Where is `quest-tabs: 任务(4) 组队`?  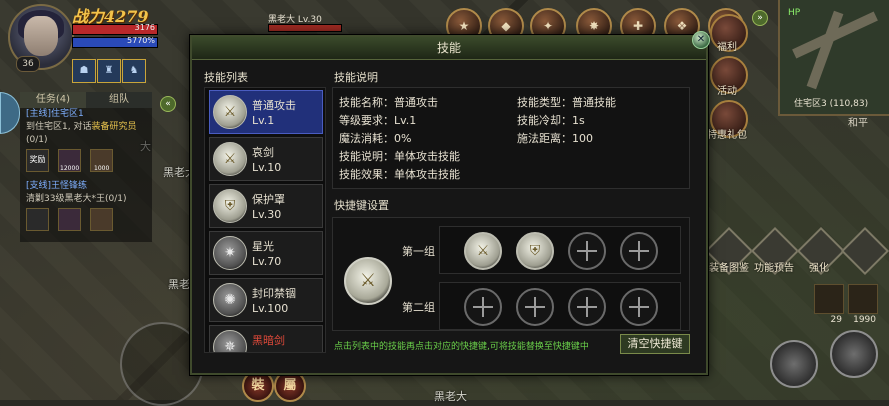
quest-tabs: 任务(4) 组队 is located at coordinates (86, 100).